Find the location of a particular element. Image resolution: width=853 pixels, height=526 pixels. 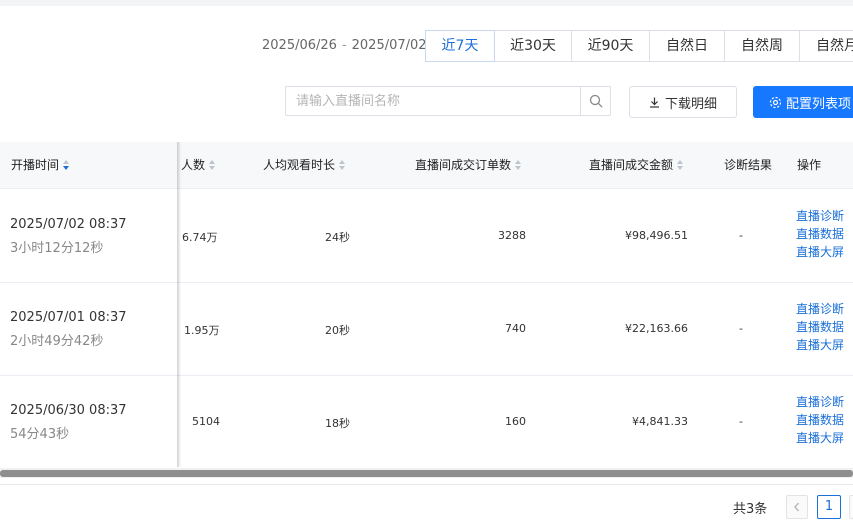

divider is located at coordinates (426, 484).